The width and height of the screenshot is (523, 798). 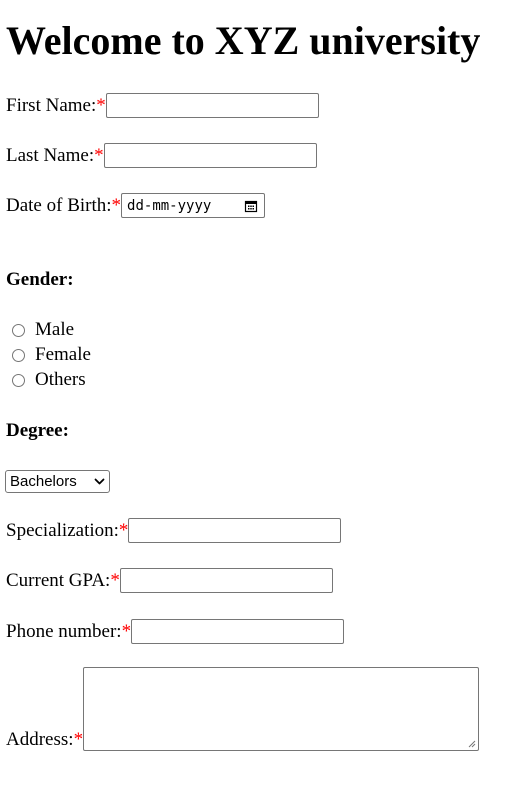 What do you see at coordinates (58, 580) in the screenshot?
I see `gpa-label: Current GPA:` at bounding box center [58, 580].